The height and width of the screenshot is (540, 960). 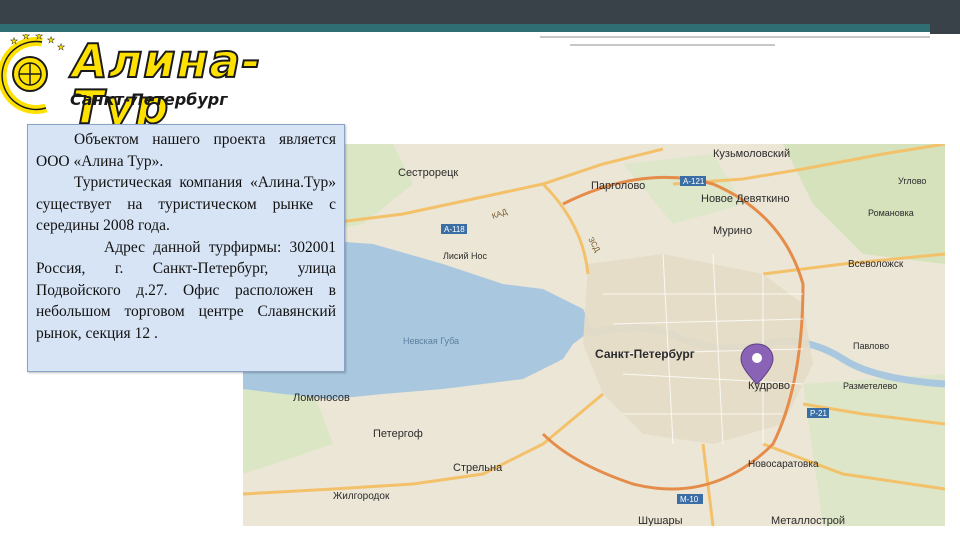 I want to click on label-uglovo: Углово, so click(x=912, y=181).